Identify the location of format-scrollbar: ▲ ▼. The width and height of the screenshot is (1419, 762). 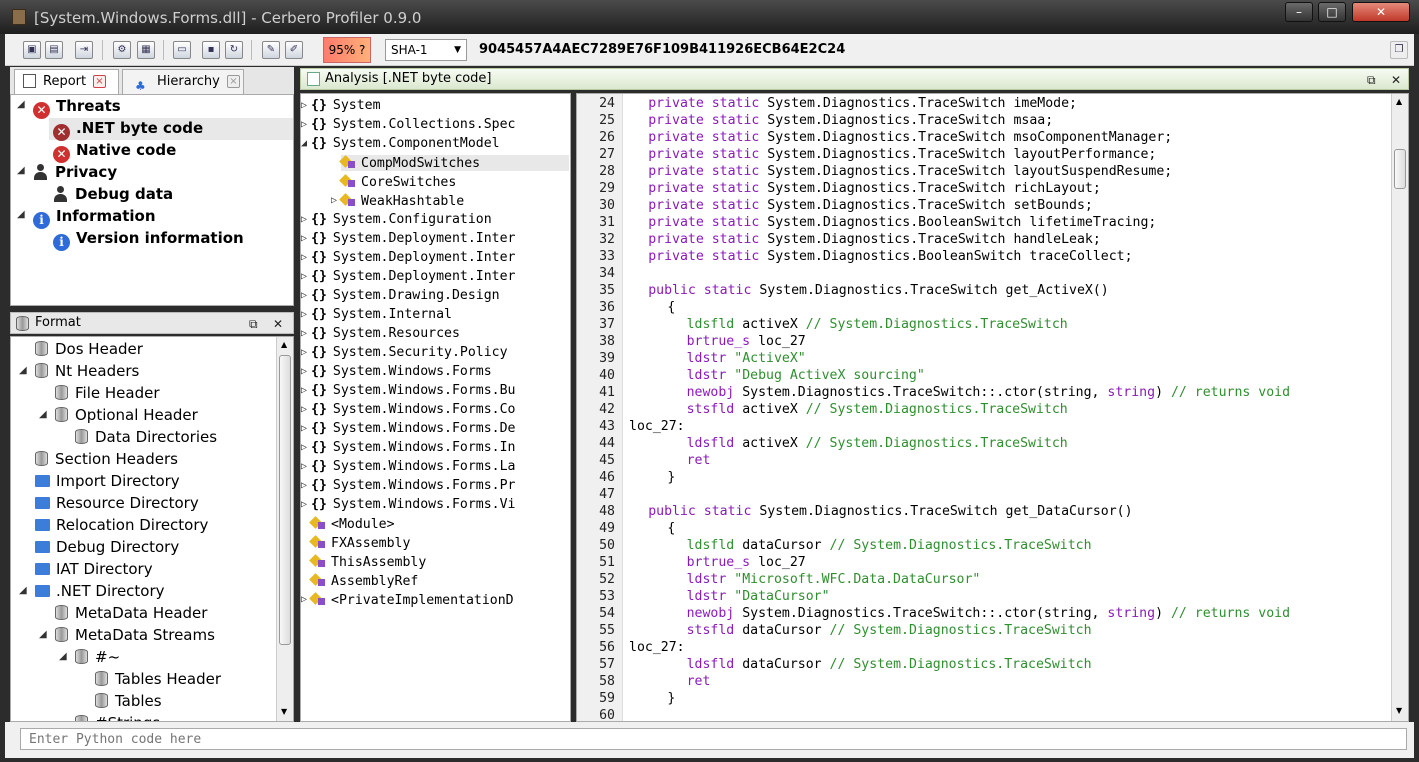
(284, 529).